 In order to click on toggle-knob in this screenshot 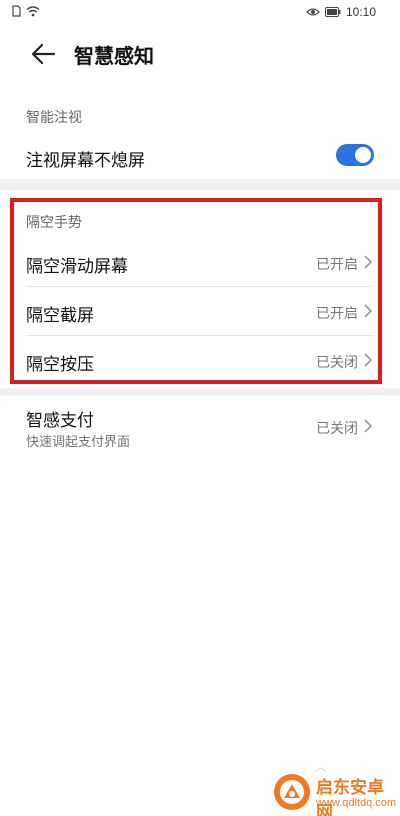, I will do `click(363, 155)`.